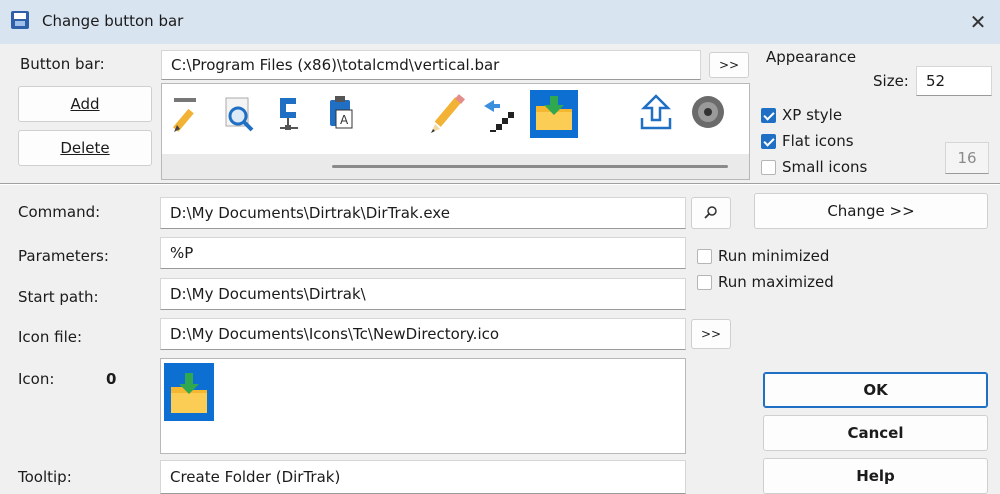  I want to click on run-maximized-checkbox, so click(704, 282).